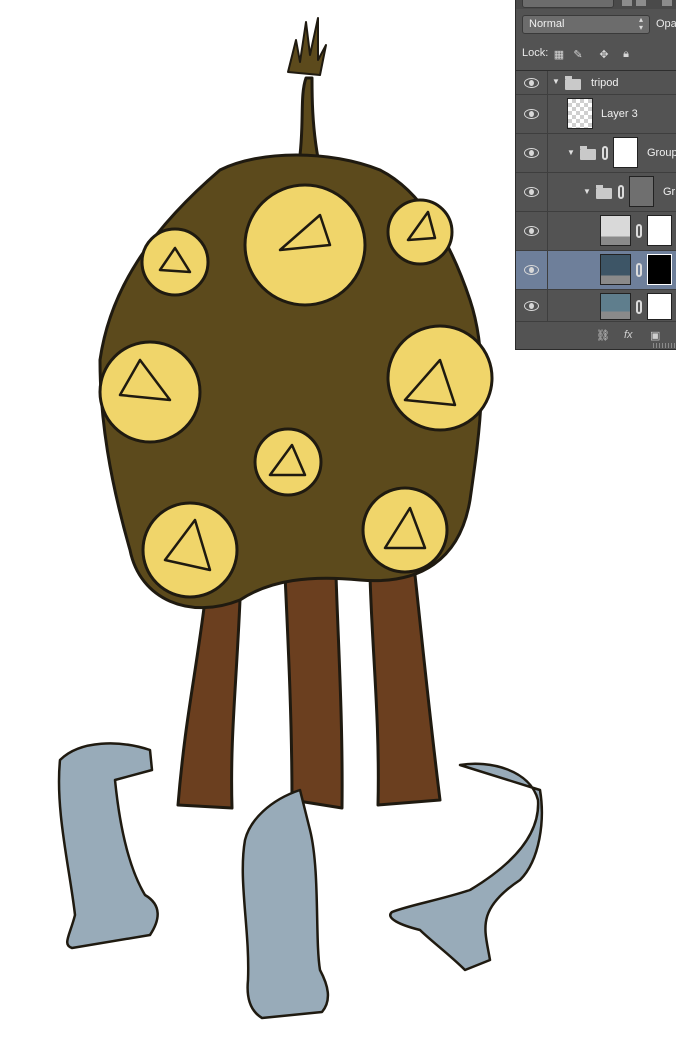 The width and height of the screenshot is (676, 1043). What do you see at coordinates (619, 114) in the screenshot?
I see `layer-name: Layer 3` at bounding box center [619, 114].